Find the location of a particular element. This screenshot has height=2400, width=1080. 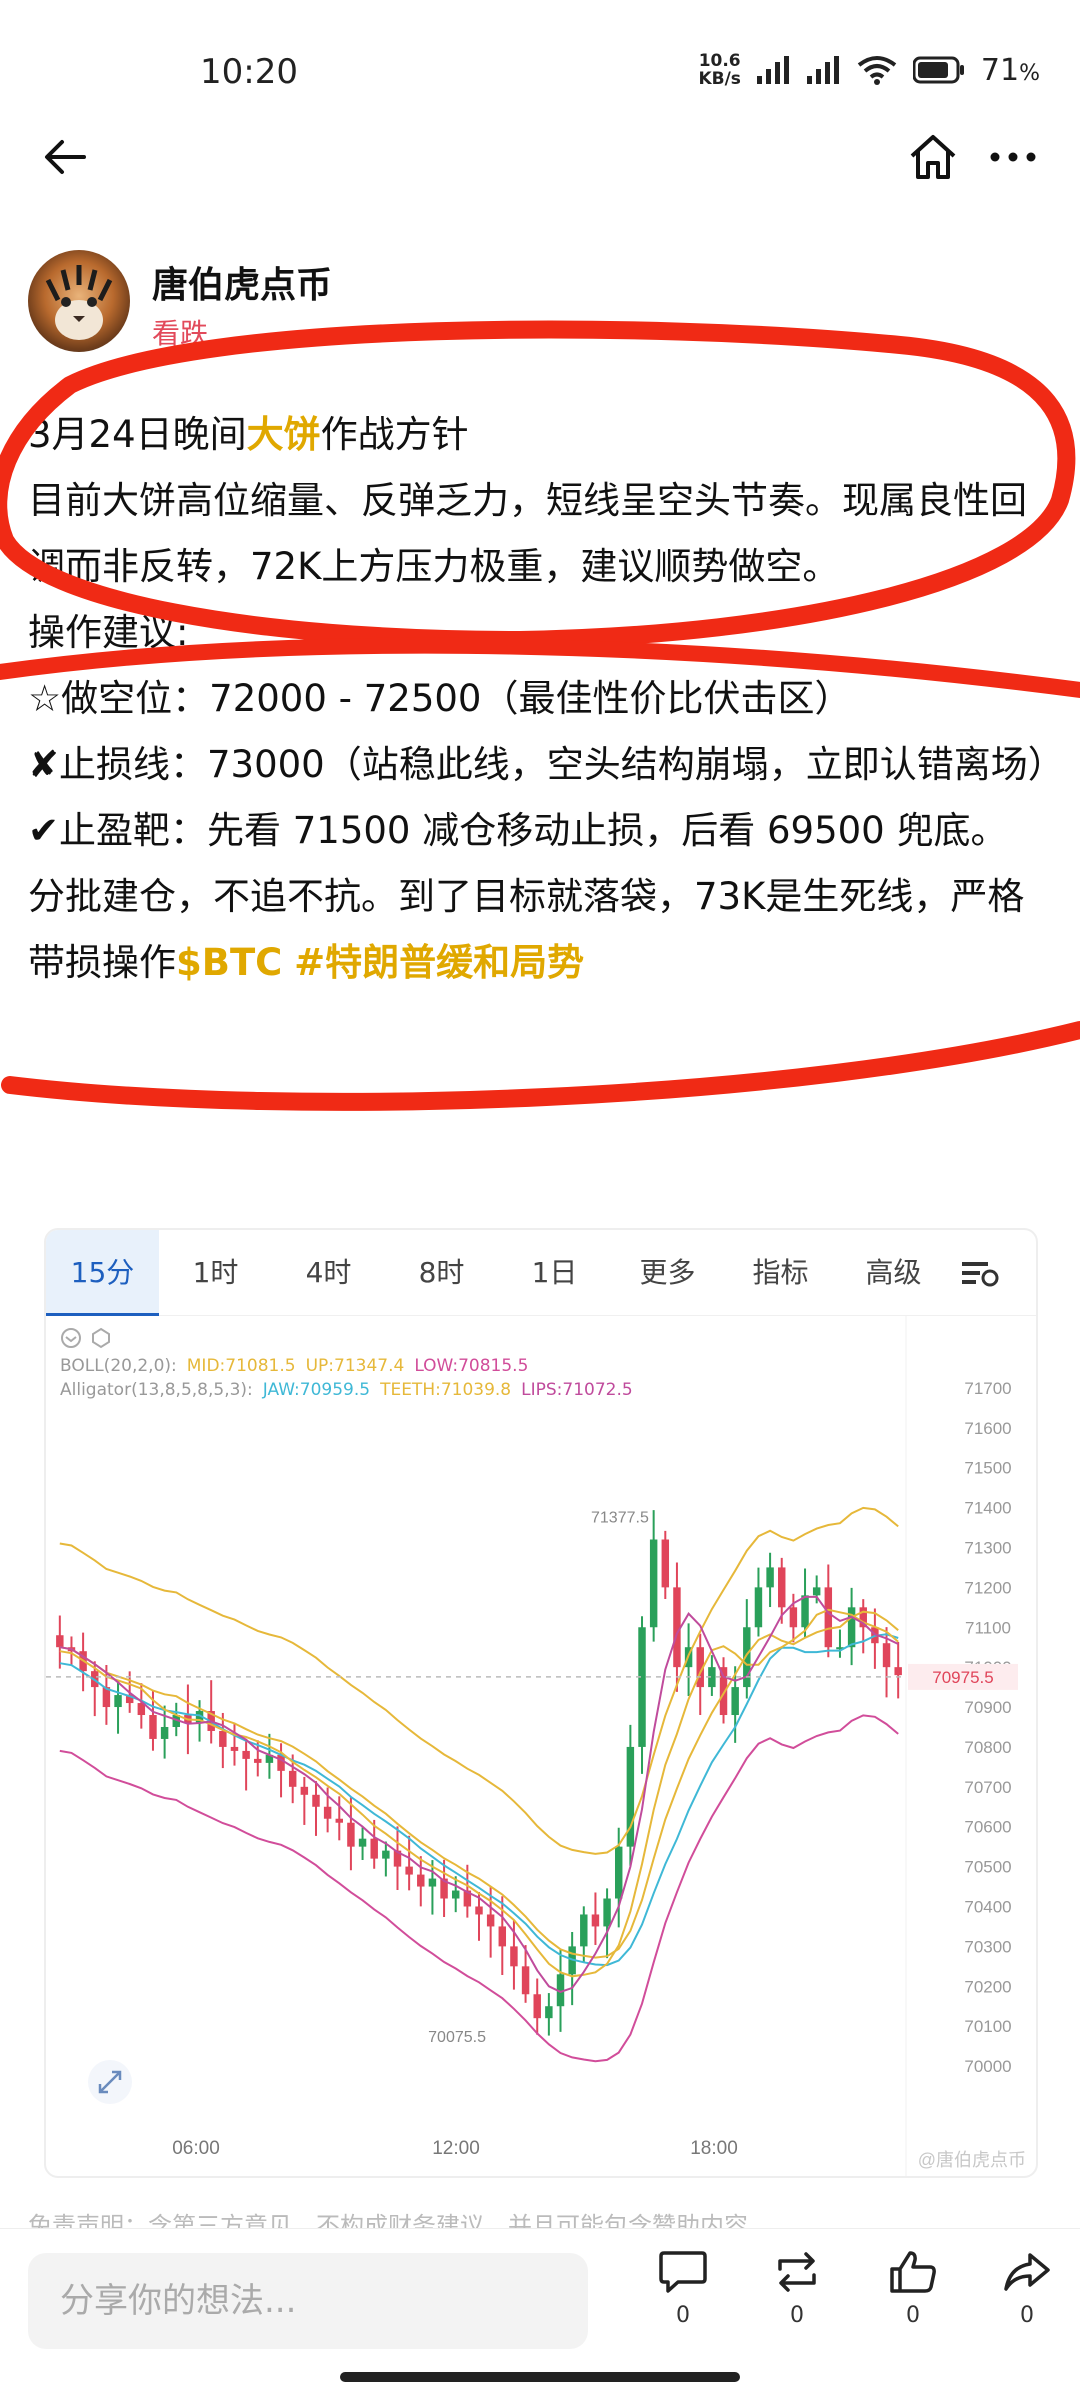

ops-title: 操作建议: is located at coordinates (108, 632).